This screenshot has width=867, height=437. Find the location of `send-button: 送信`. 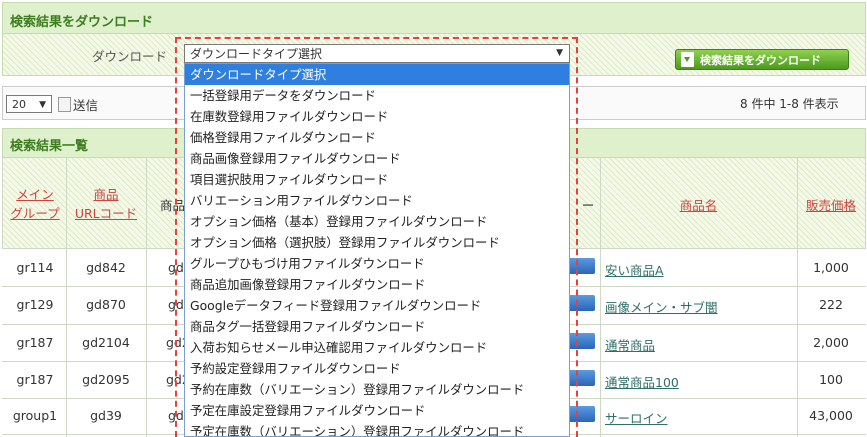

send-button: 送信 is located at coordinates (78, 104).